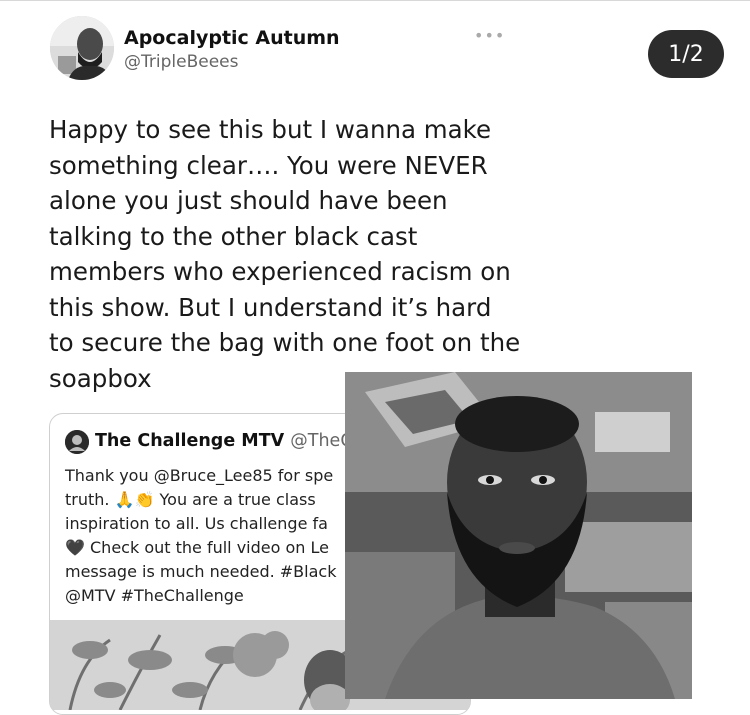 The image size is (750, 715). I want to click on page-indicator: 1/2, so click(686, 54).